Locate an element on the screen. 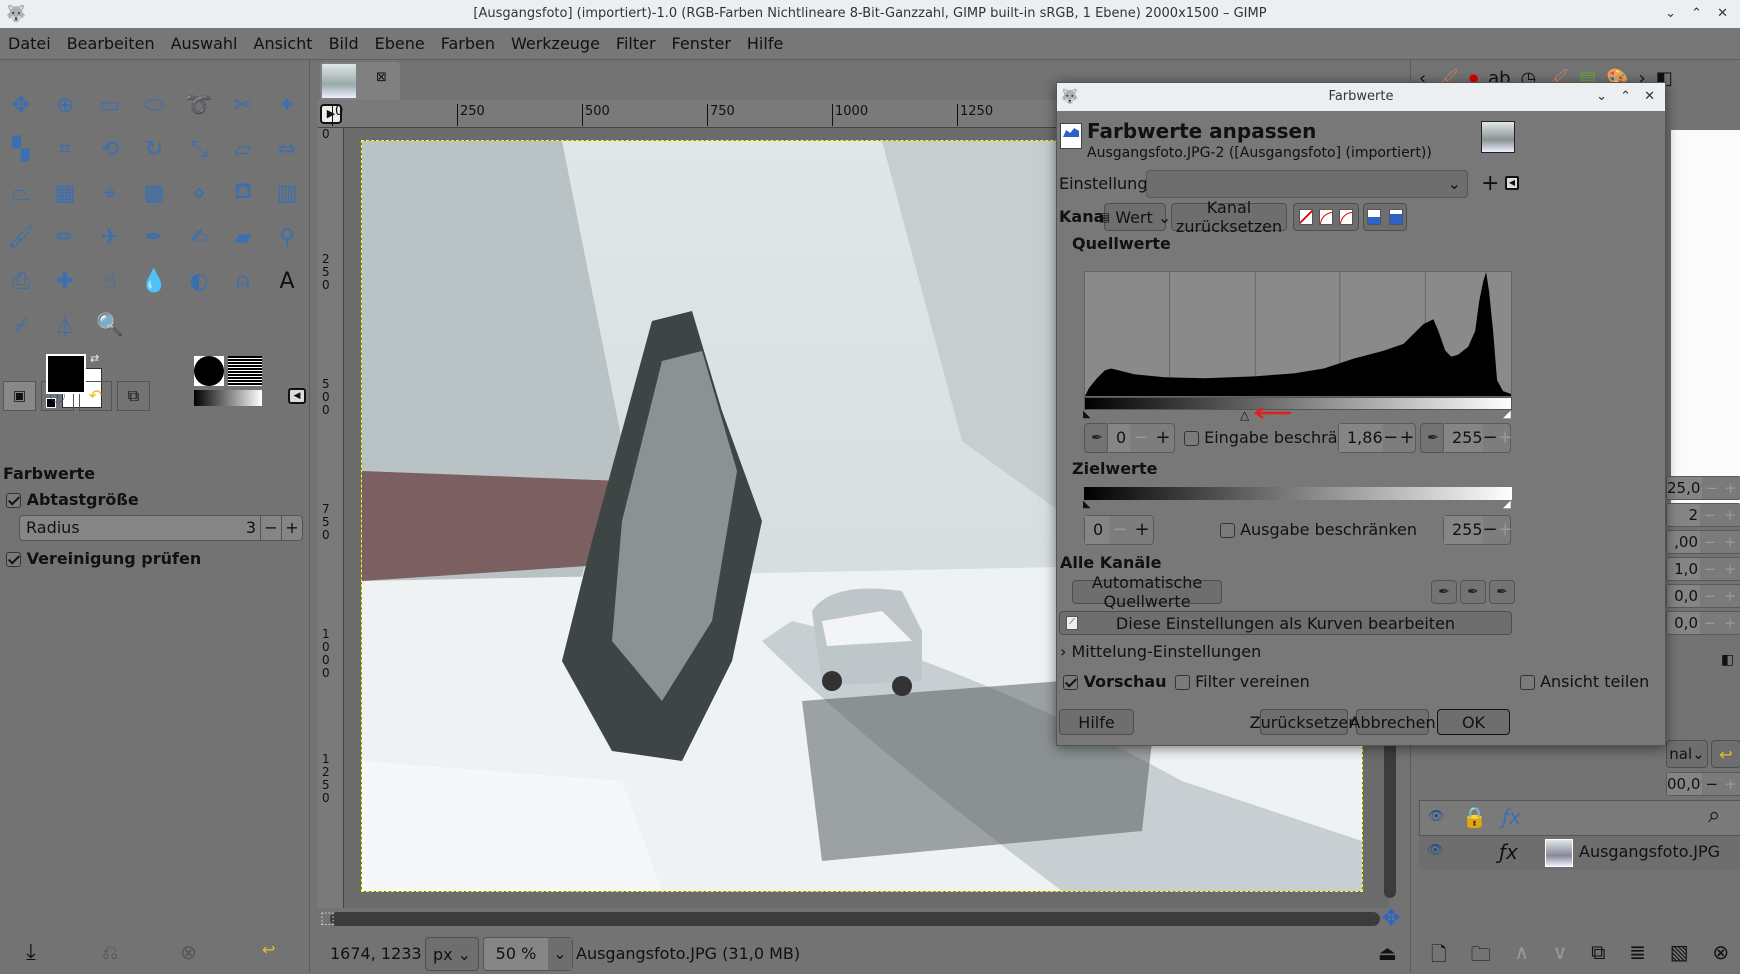 Image resolution: width=1740 pixels, height=974 pixels. flip-tool-icon: ⇔ is located at coordinates (287, 149).